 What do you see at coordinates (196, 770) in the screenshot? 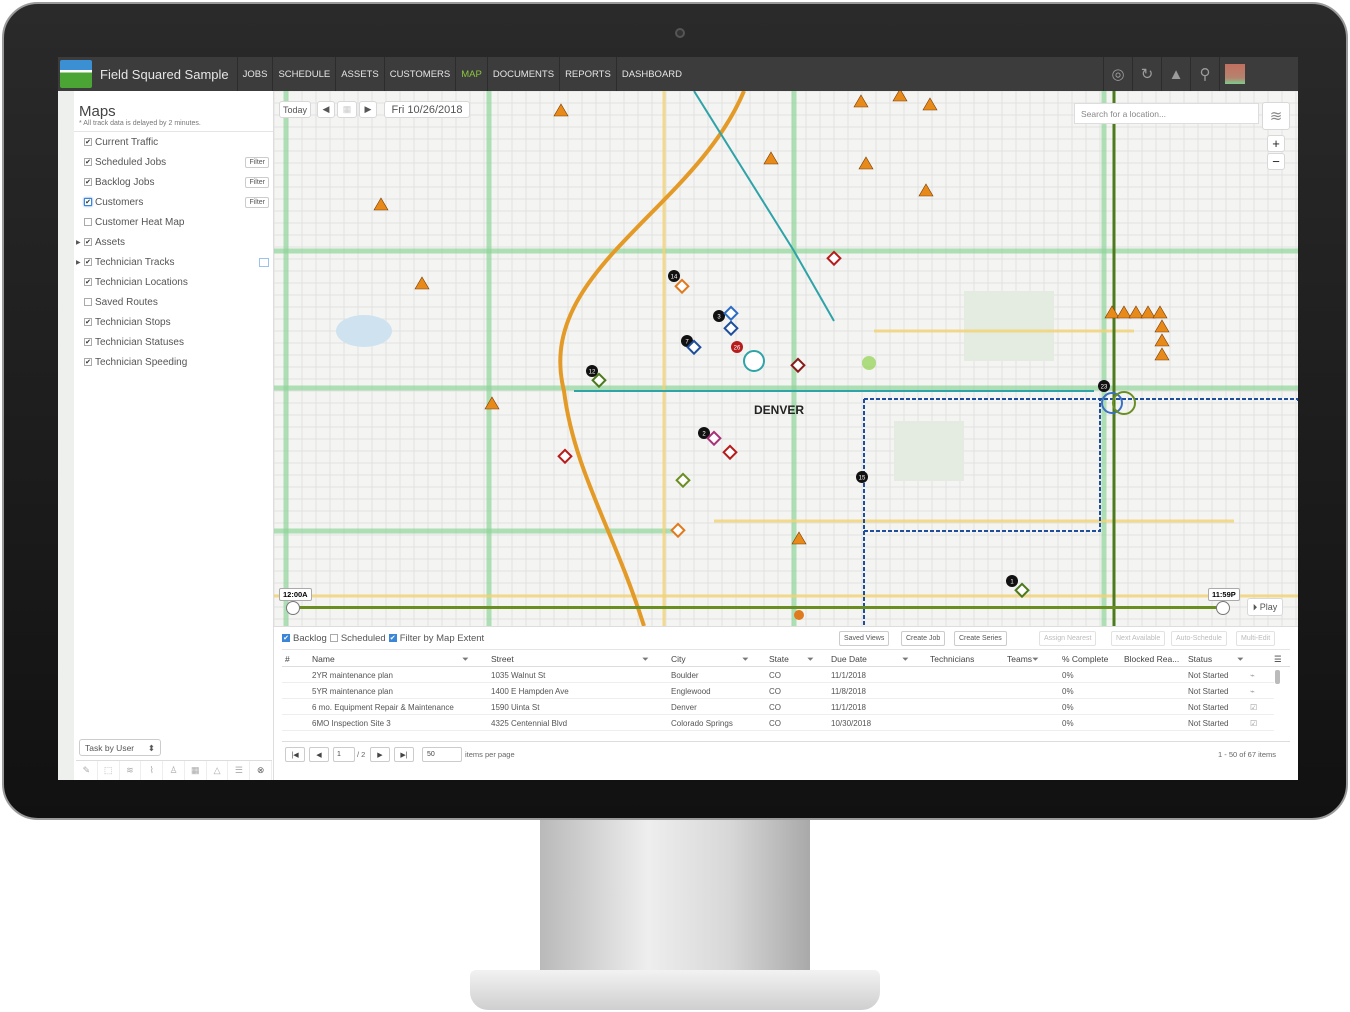
I see `grid-icon: ▦` at bounding box center [196, 770].